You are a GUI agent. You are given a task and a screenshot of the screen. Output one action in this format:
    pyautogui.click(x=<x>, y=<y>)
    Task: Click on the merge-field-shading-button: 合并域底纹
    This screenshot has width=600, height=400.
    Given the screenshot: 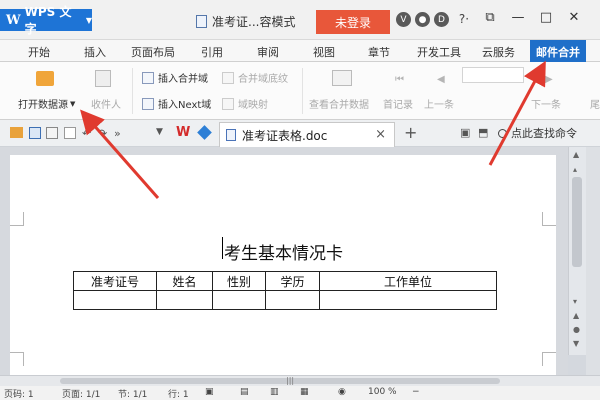 What is the action you would take?
    pyautogui.click(x=255, y=77)
    